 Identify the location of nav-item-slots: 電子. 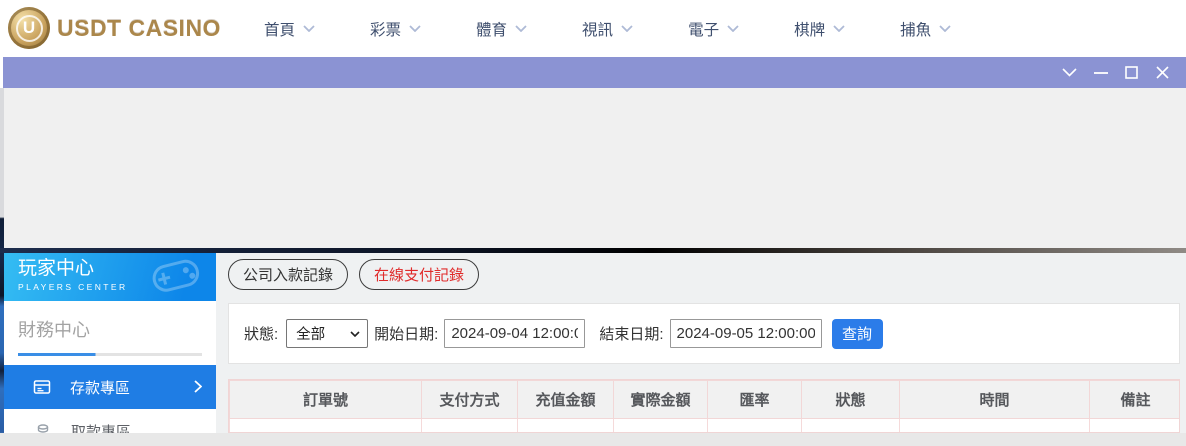
(713, 29).